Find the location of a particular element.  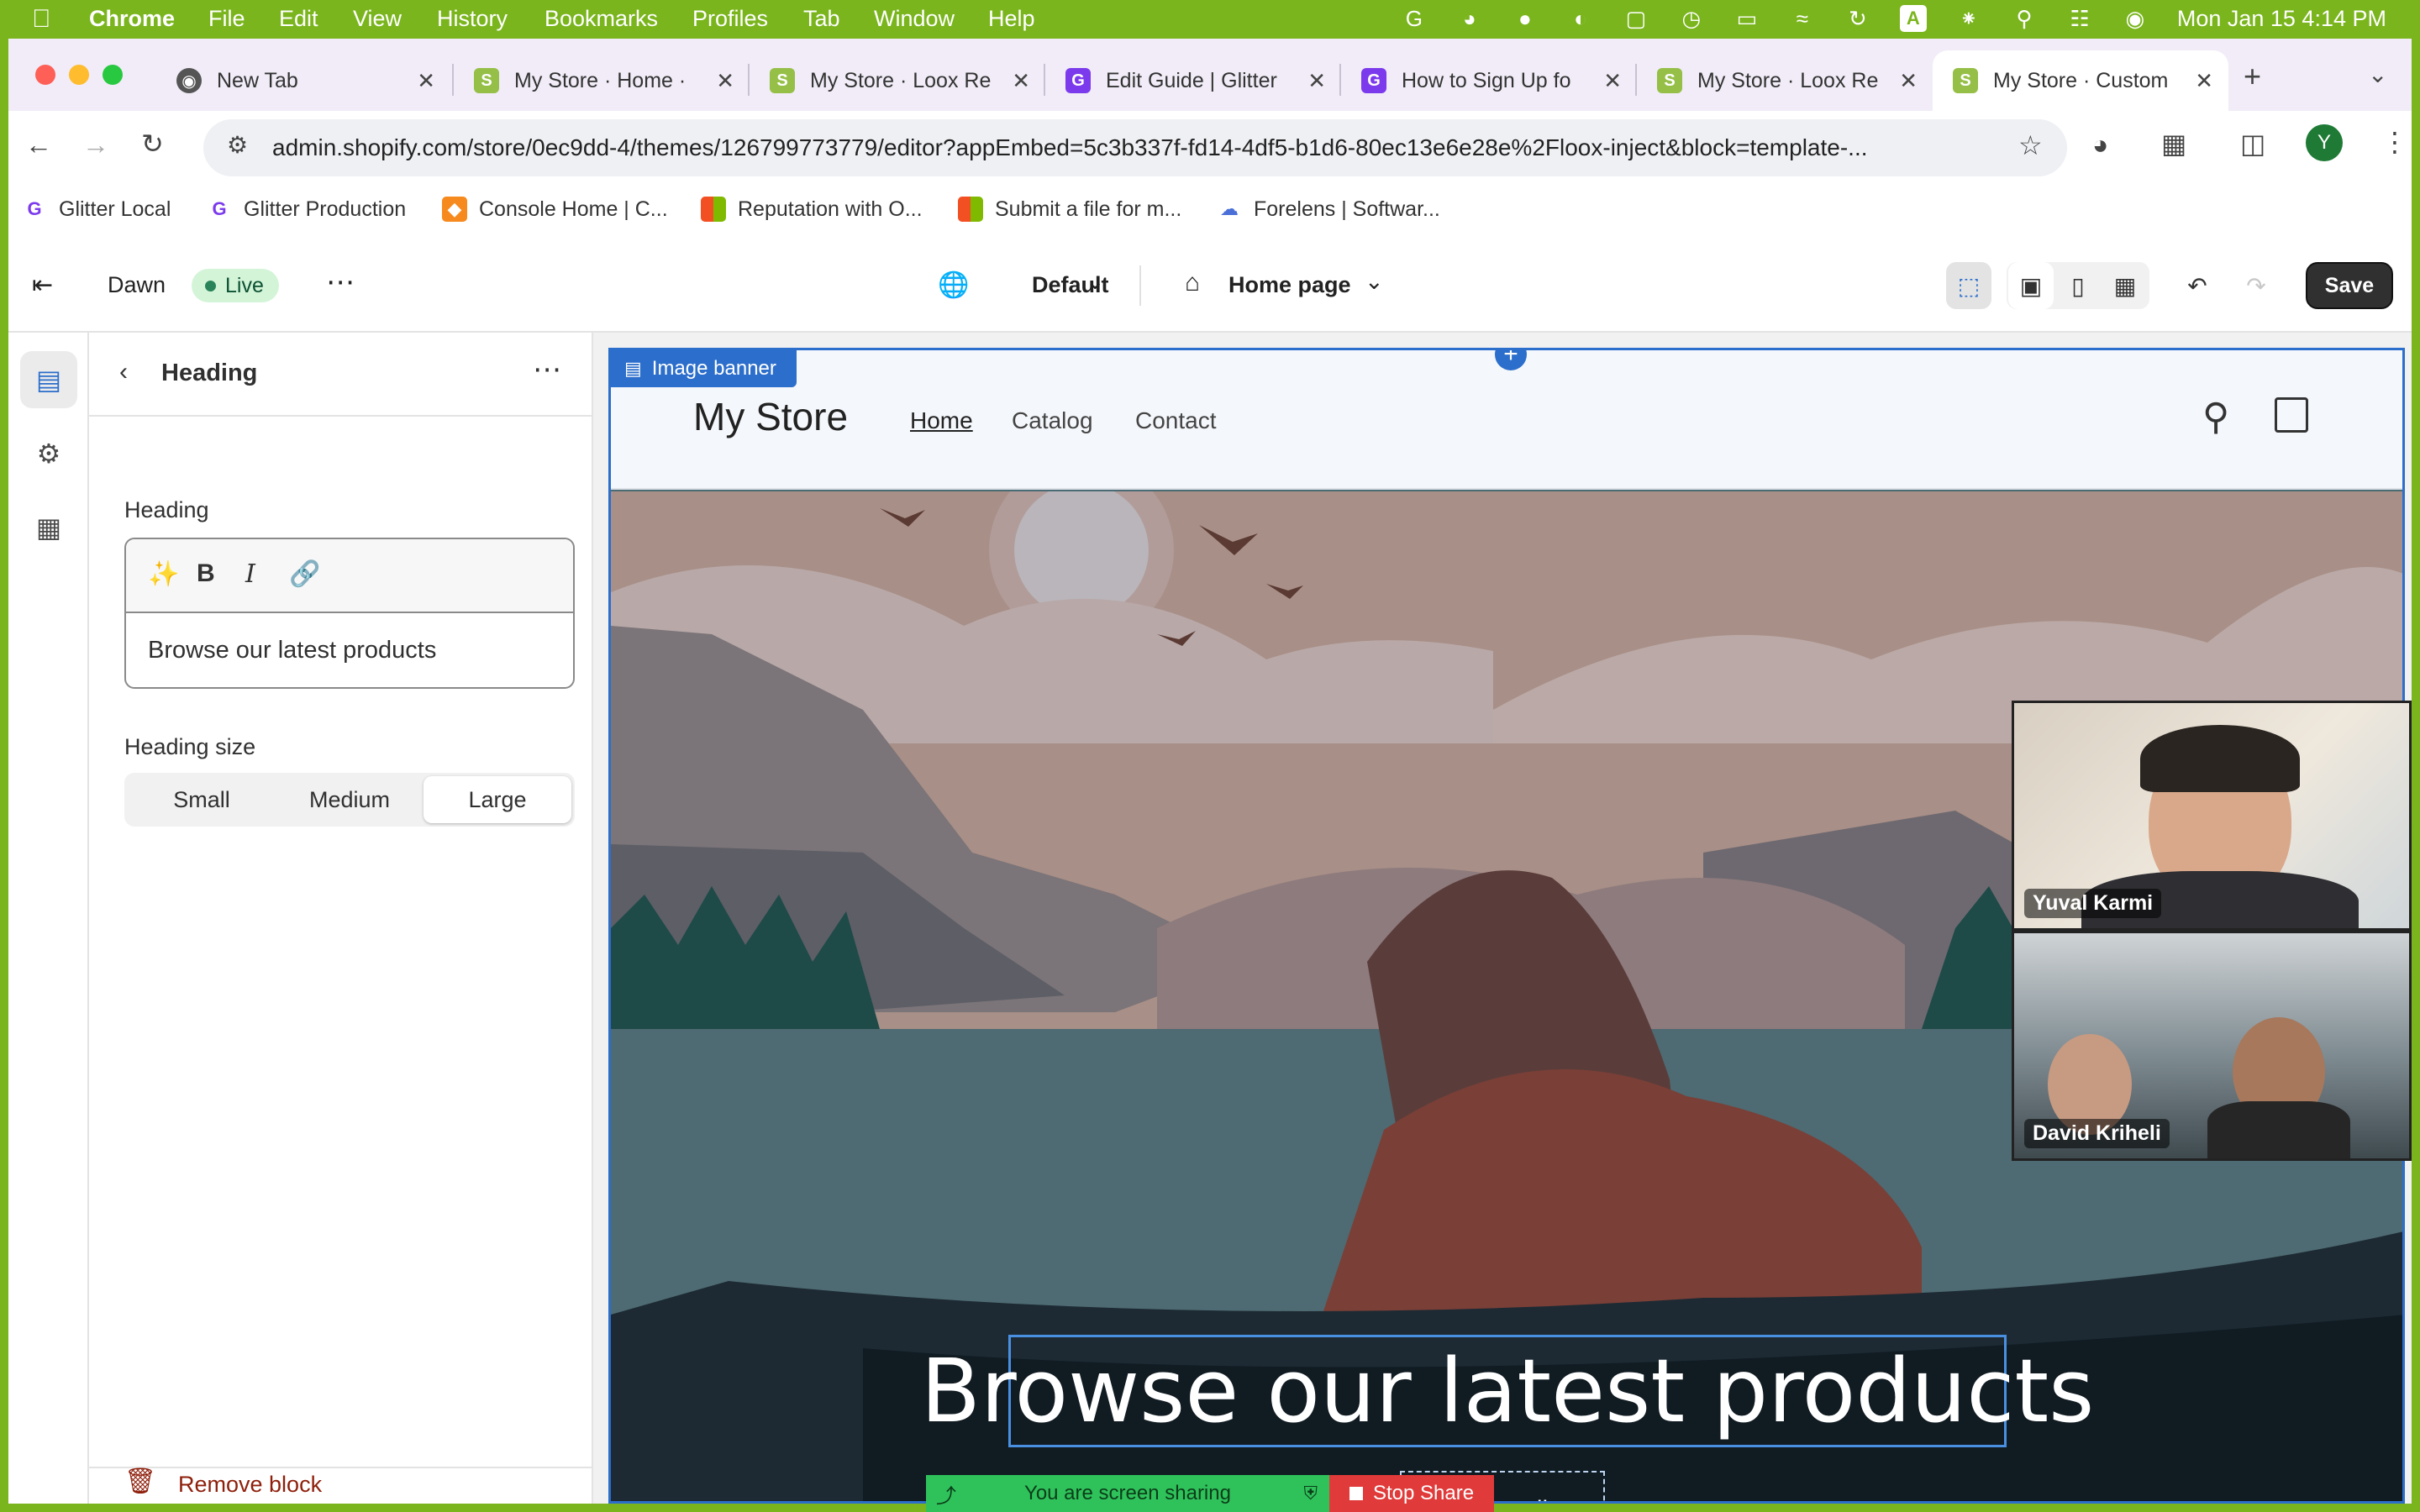

app-embeds-icon: ▦ is located at coordinates (49, 527).